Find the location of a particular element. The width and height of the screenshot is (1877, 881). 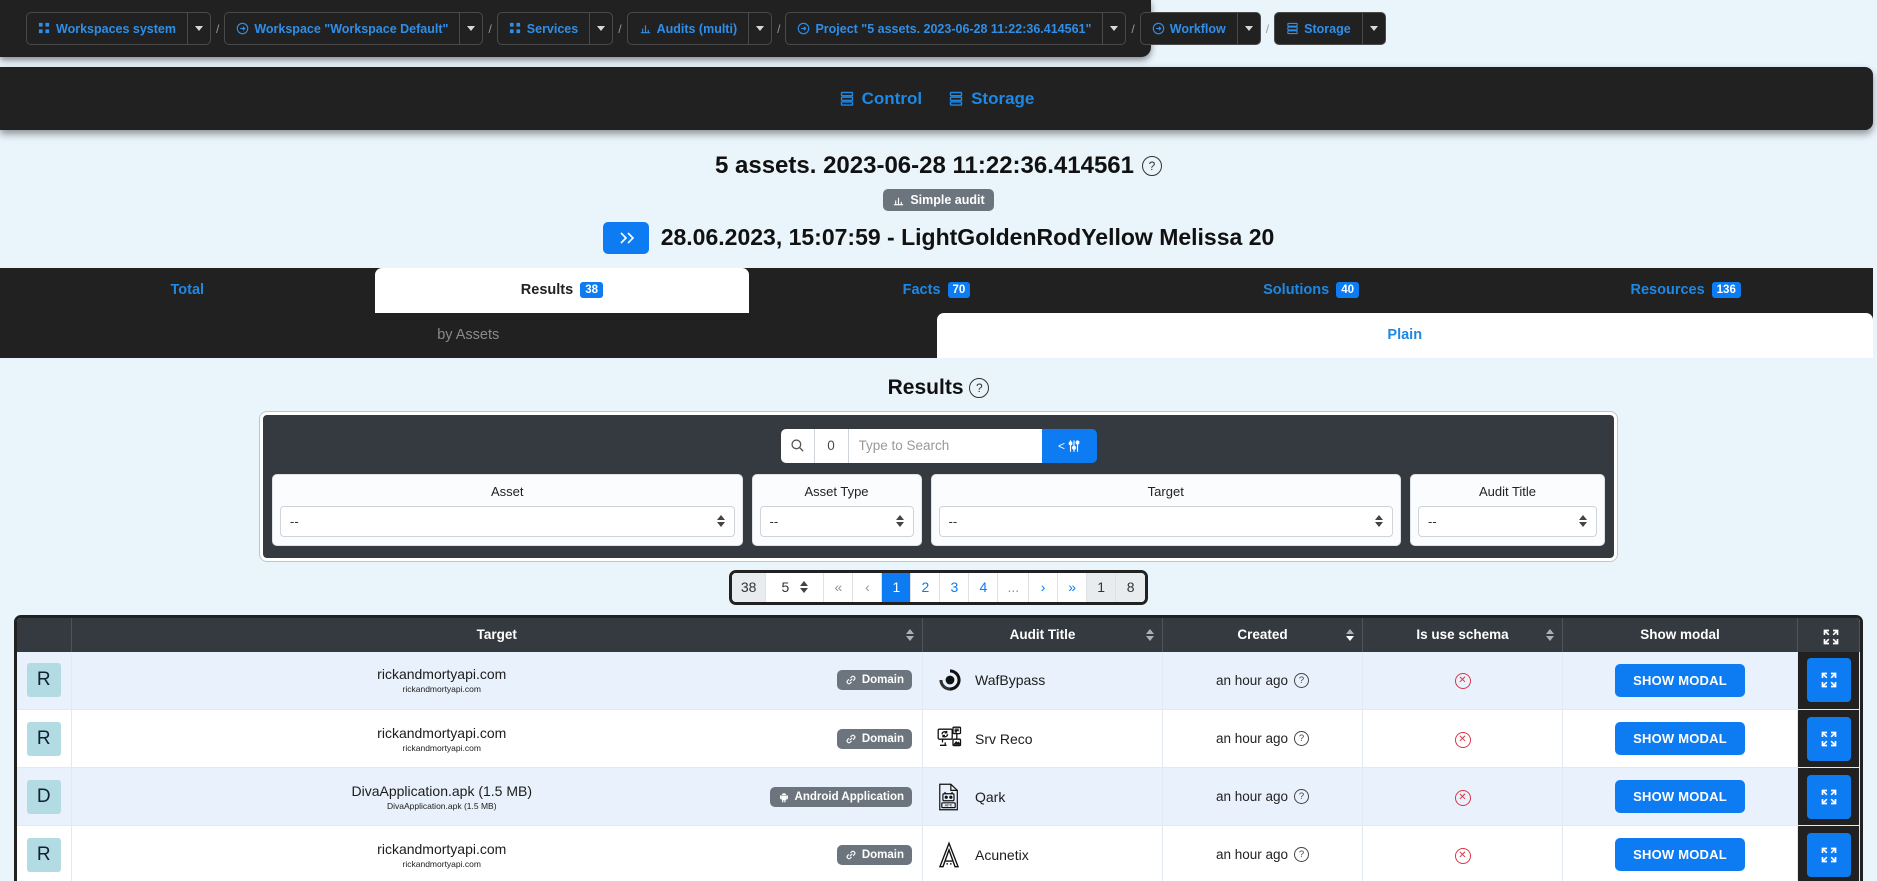

target-name: rickandmortyapi.com is located at coordinates (442, 732).